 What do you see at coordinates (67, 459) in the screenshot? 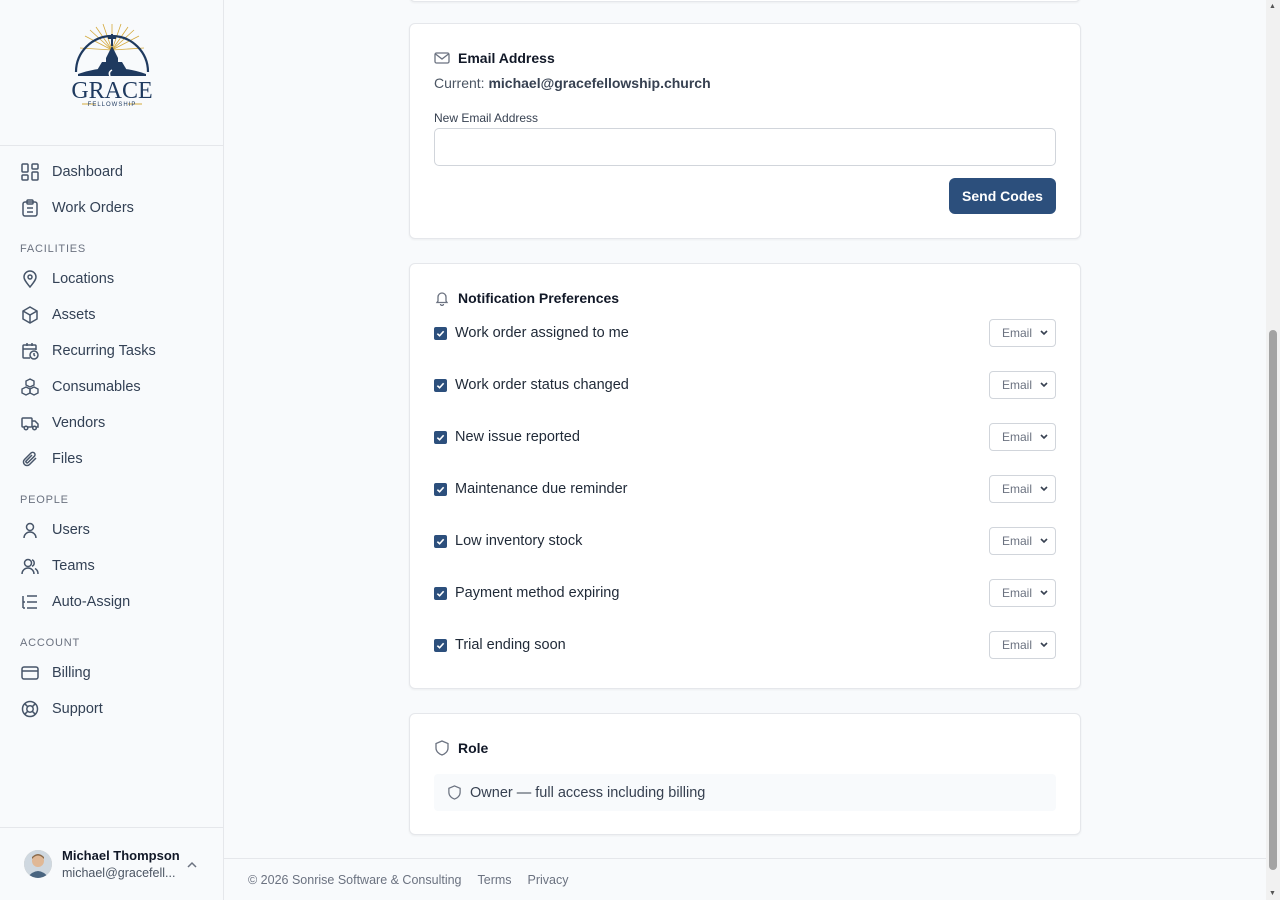
I see `sidebar-item-label: Files` at bounding box center [67, 459].